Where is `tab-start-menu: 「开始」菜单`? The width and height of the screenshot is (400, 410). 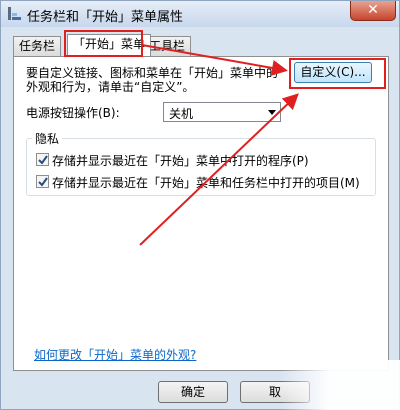
tab-start-menu: 「开始」菜单 is located at coordinates (109, 45).